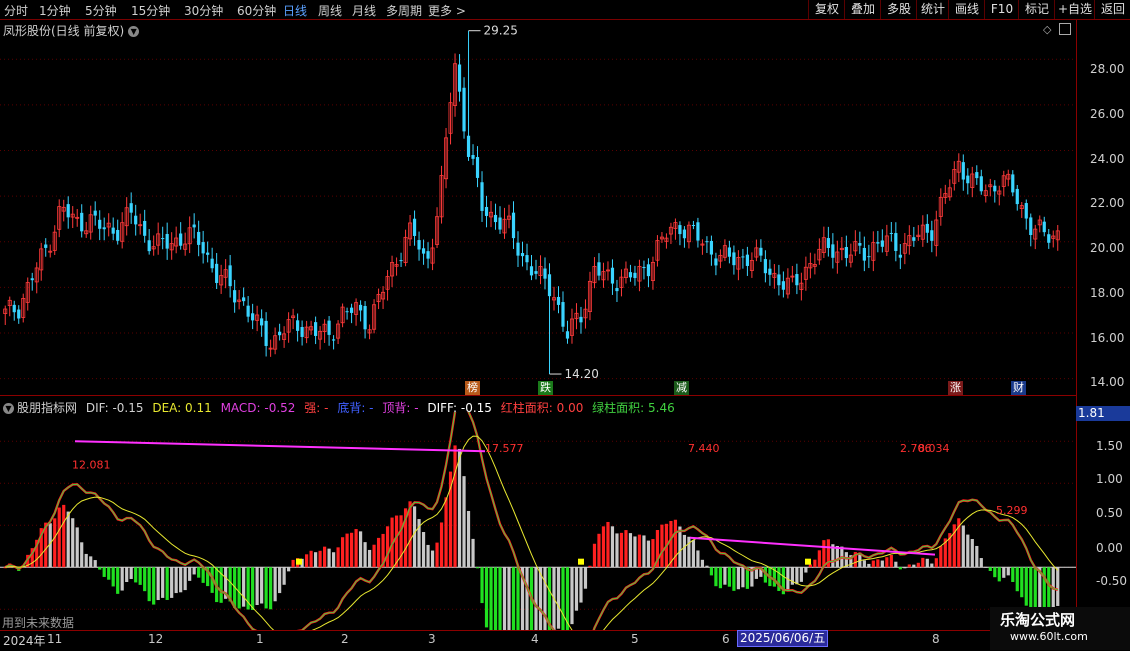  What do you see at coordinates (1112, 9) in the screenshot?
I see `back-button: 返回` at bounding box center [1112, 9].